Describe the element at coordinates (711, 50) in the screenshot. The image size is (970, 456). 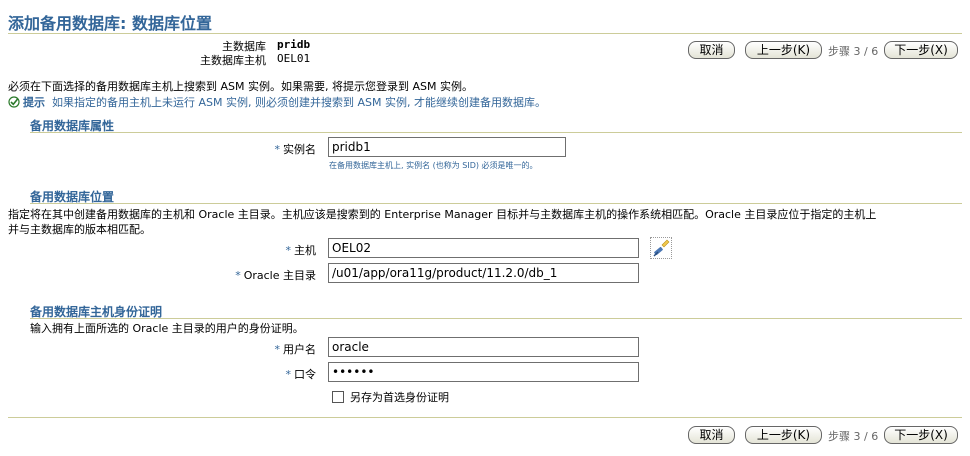
I see `cancel-button-top: 取消` at that location.